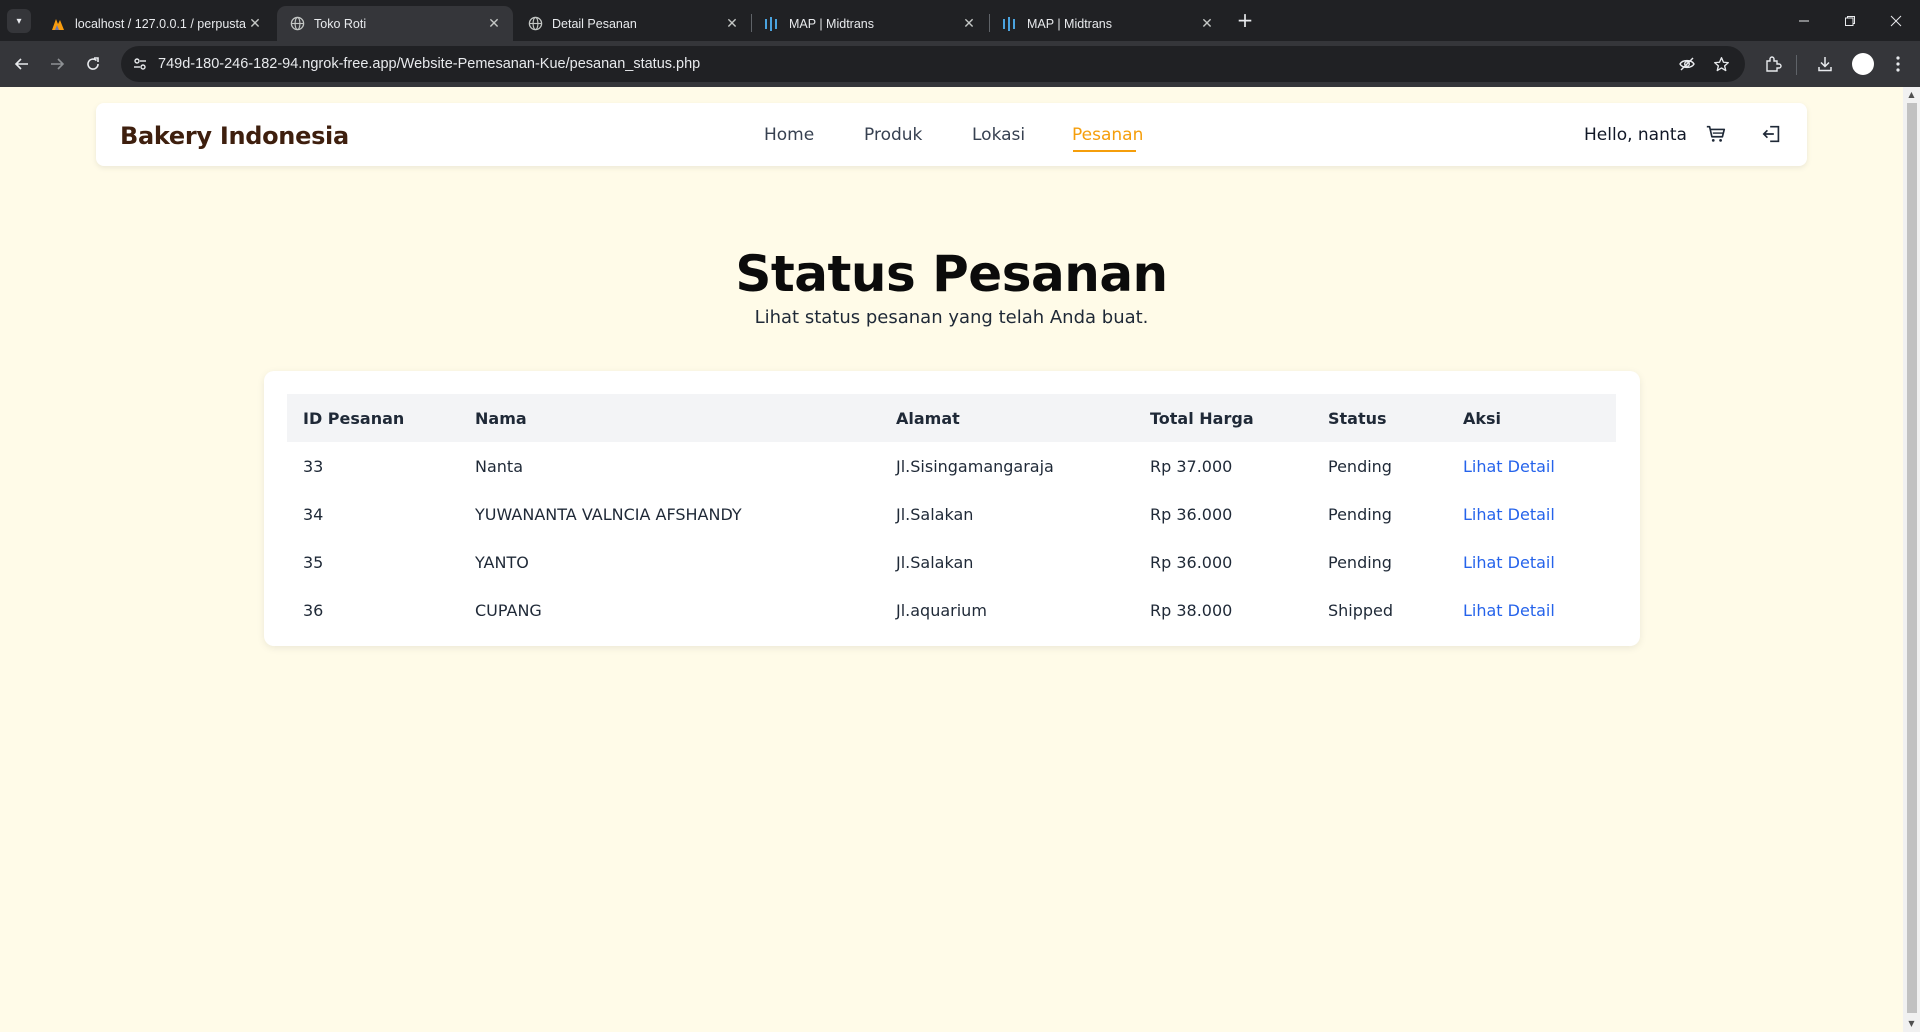 The height and width of the screenshot is (1032, 1920). What do you see at coordinates (1863, 64) in the screenshot?
I see `profile-avatar` at bounding box center [1863, 64].